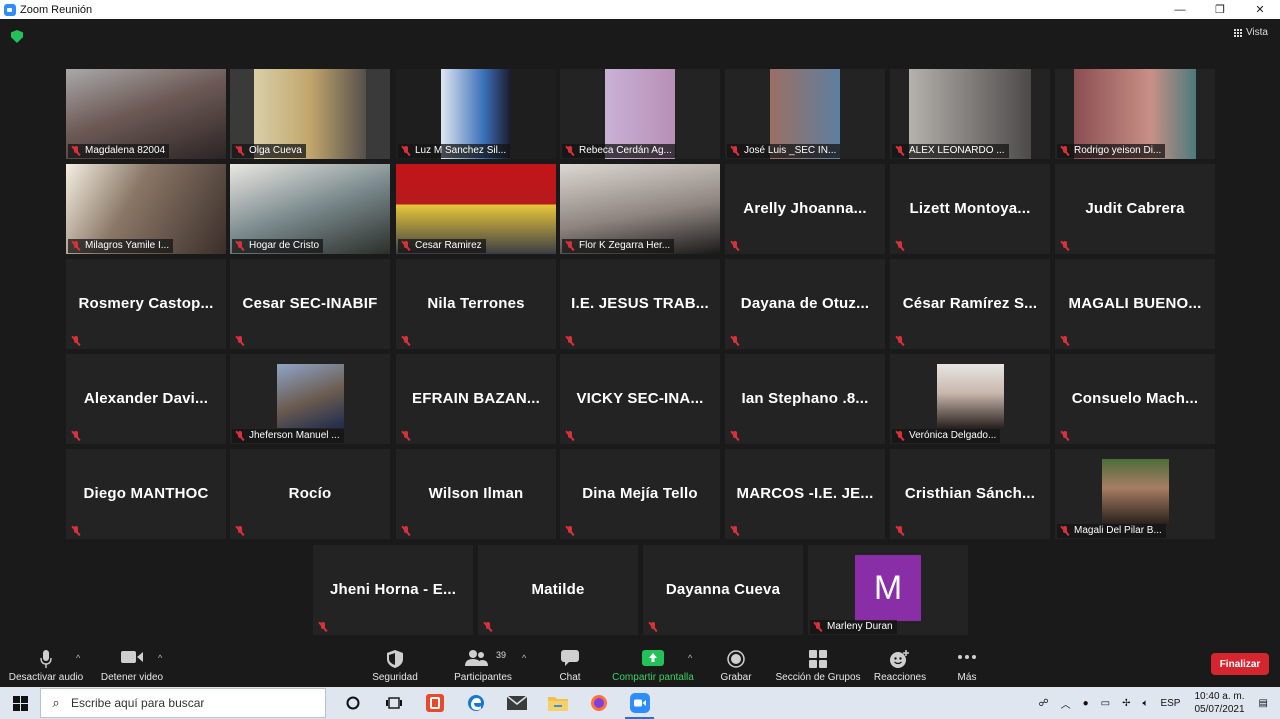 The image size is (1280, 719). I want to click on taskbar-clock: 10:40 a. m. 05/07/2021, so click(1219, 703).